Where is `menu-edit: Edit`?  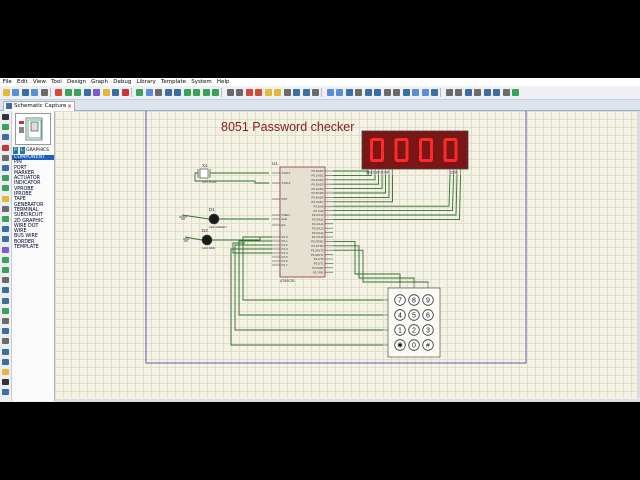 menu-edit: Edit is located at coordinates (22, 82).